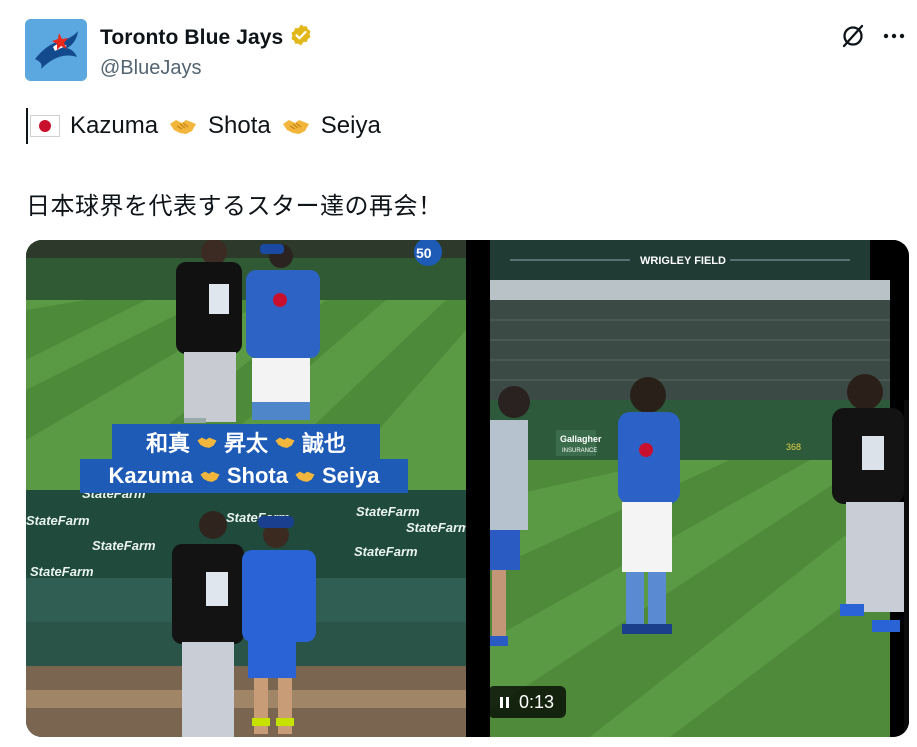 The image size is (917, 747). Describe the element at coordinates (424, 253) in the screenshot. I see `svg-text: 50` at that location.